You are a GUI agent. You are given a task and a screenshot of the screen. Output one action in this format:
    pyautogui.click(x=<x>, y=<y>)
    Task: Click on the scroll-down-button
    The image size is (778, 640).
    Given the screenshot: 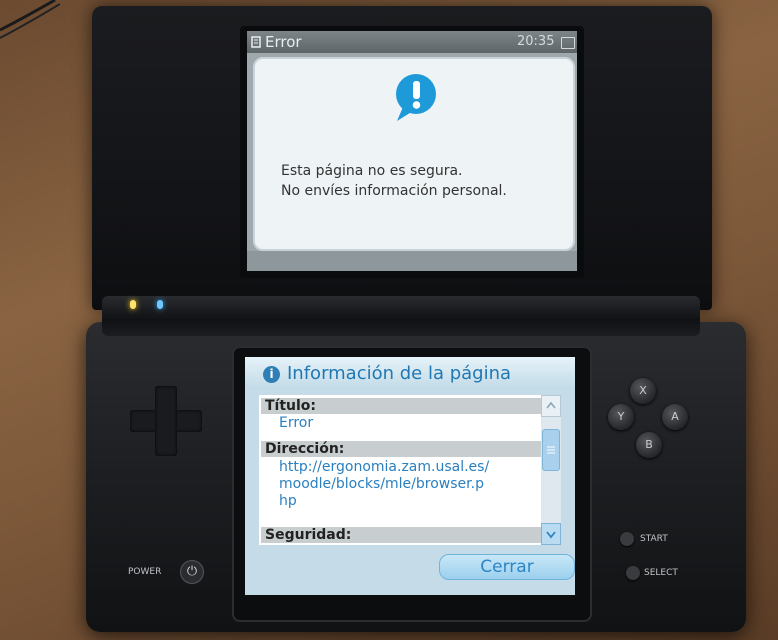 What is the action you would take?
    pyautogui.click(x=551, y=534)
    